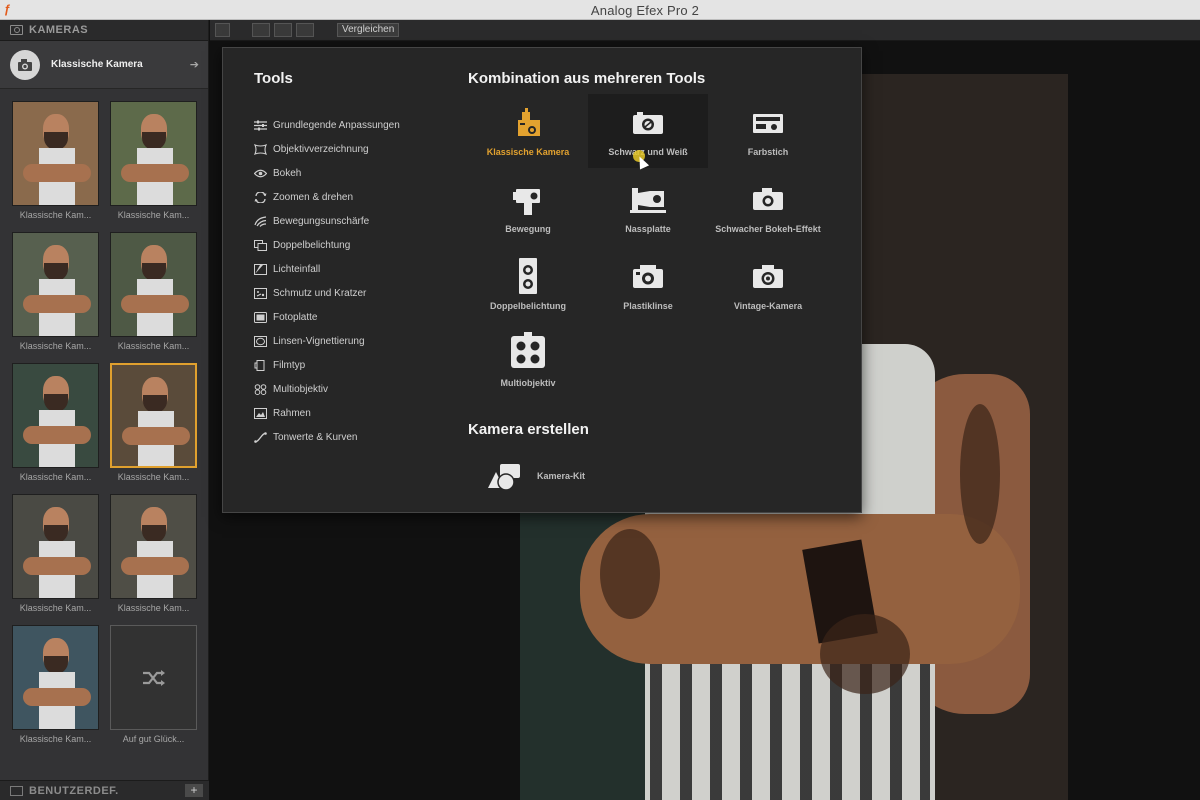  What do you see at coordinates (327, 221) in the screenshot?
I see `tool-item: Bewegungsunschärfe` at bounding box center [327, 221].